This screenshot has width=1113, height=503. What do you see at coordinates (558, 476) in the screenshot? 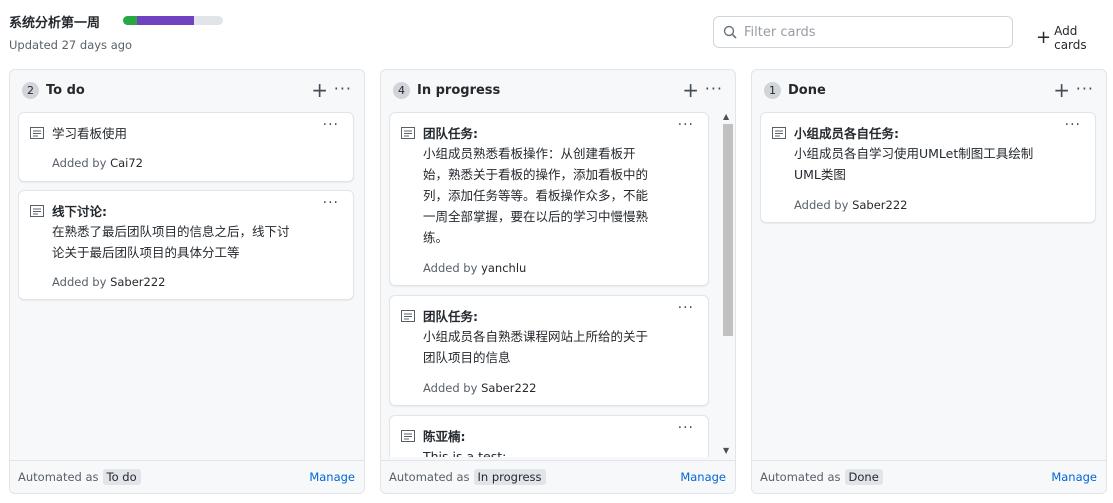
I see `column-footer: Automated as In progress Manage` at bounding box center [558, 476].